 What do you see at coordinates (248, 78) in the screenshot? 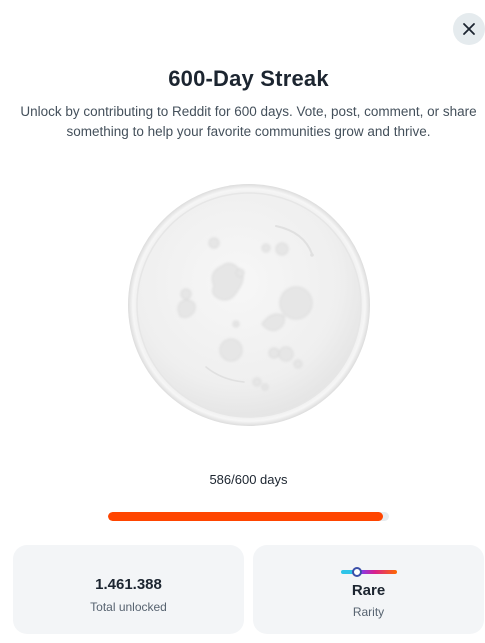
I see `modal-title: 600-Day Streak` at bounding box center [248, 78].